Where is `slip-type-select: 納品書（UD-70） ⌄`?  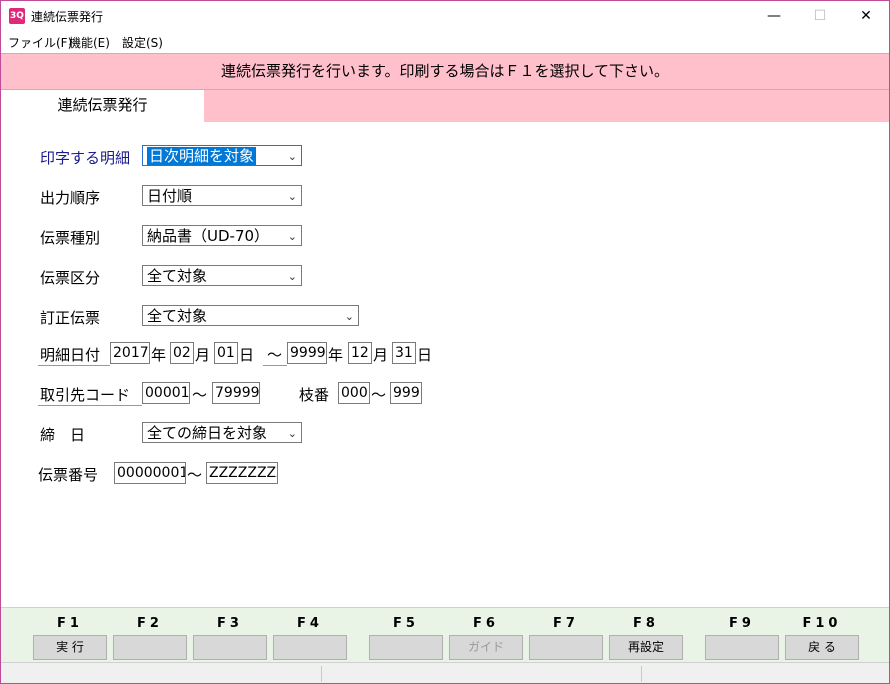
slip-type-select: 納品書（UD-70） ⌄ is located at coordinates (222, 235).